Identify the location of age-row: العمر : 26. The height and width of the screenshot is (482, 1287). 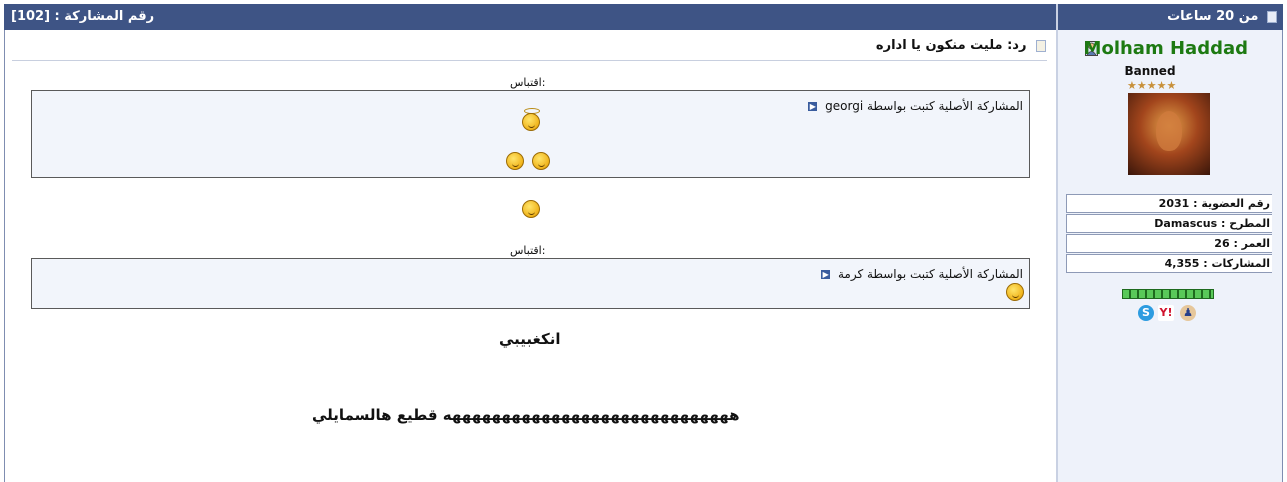
(1169, 243).